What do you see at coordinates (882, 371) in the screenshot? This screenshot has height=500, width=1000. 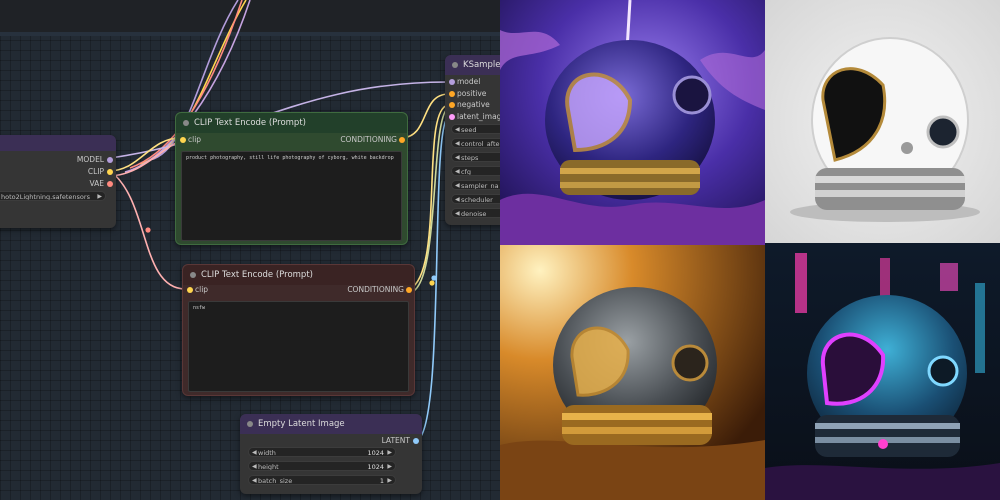 I see `output-image-neon-cyberpunk` at bounding box center [882, 371].